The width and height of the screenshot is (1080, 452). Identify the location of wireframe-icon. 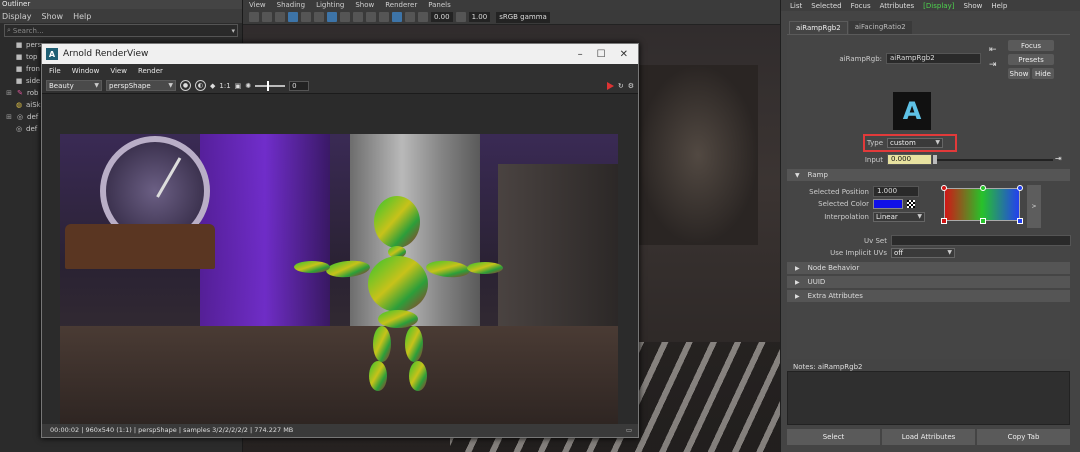
(293, 17).